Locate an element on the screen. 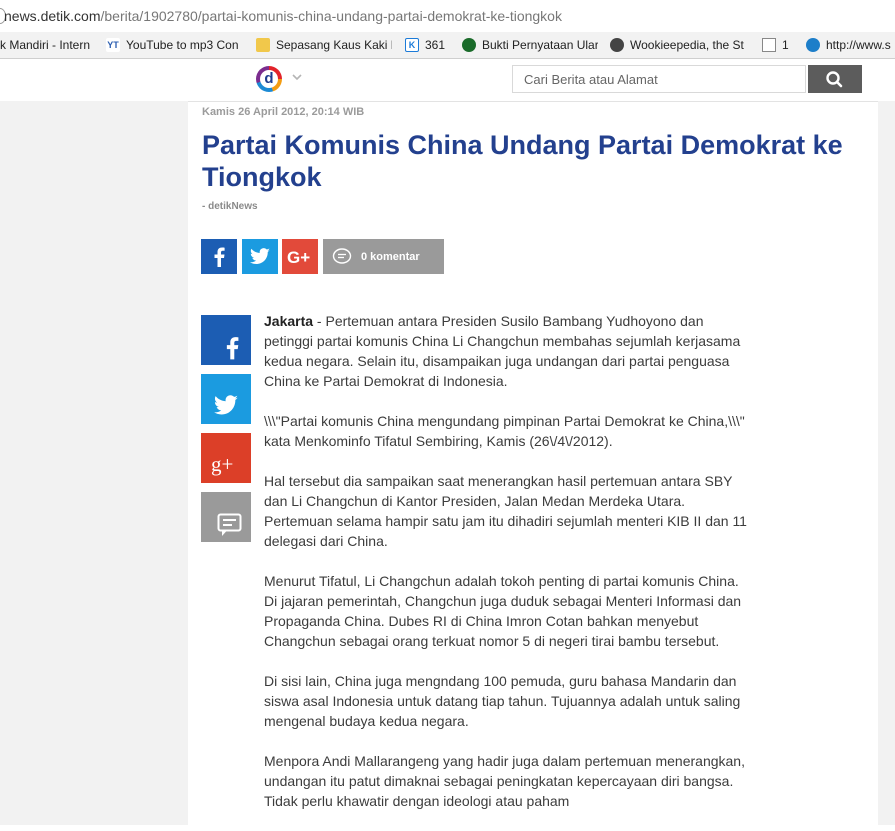  search-icon is located at coordinates (834, 79).